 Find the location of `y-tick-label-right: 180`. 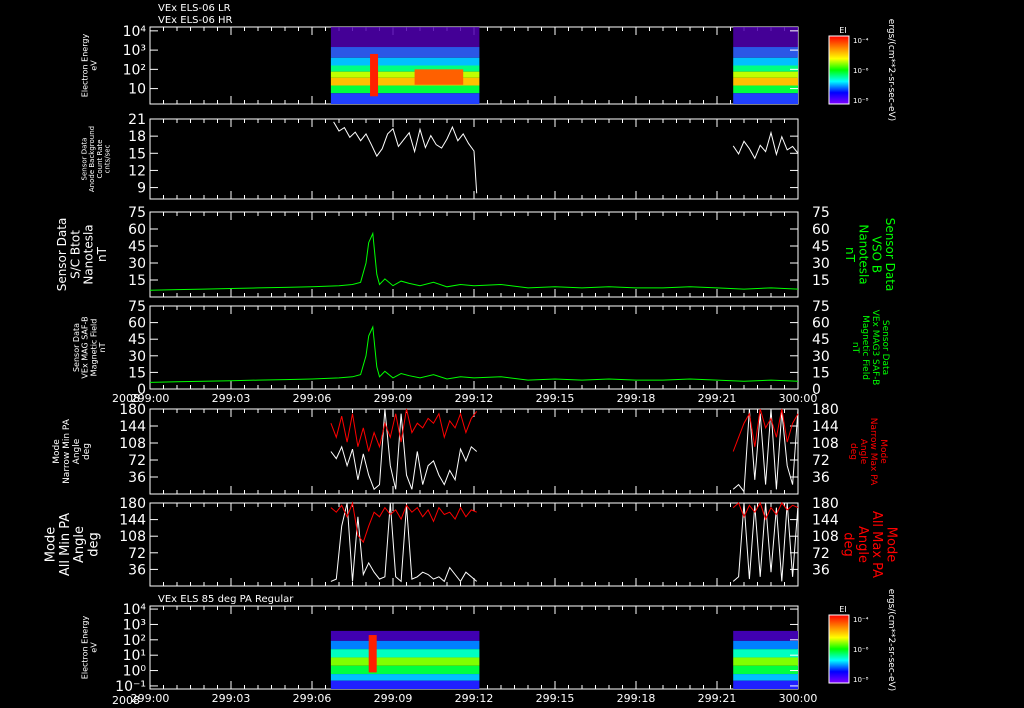

y-tick-label-right: 180 is located at coordinates (825, 504).